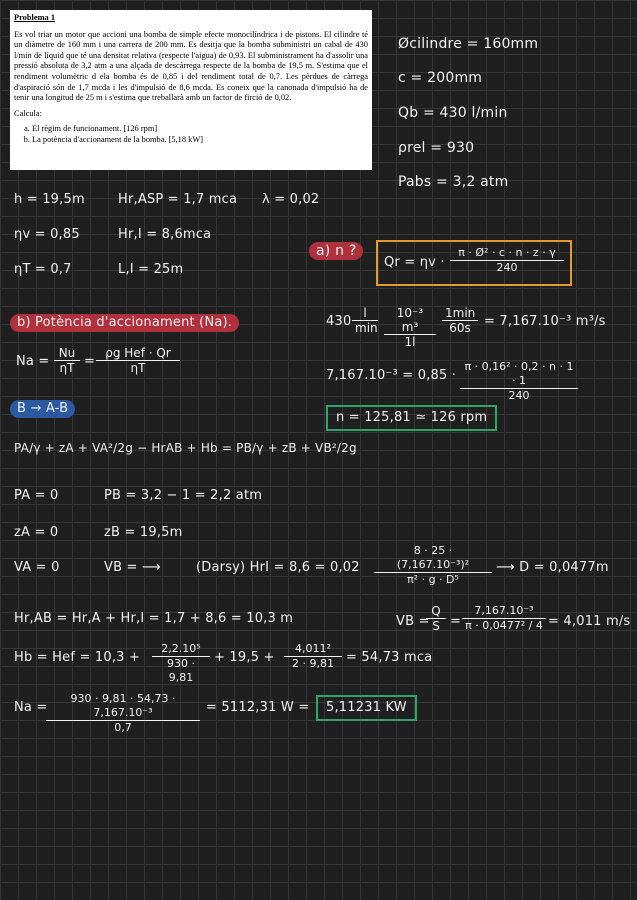 This screenshot has width=637, height=900. I want to click on conversion-result: = 7,167.10⁻³ m³/s, so click(545, 321).